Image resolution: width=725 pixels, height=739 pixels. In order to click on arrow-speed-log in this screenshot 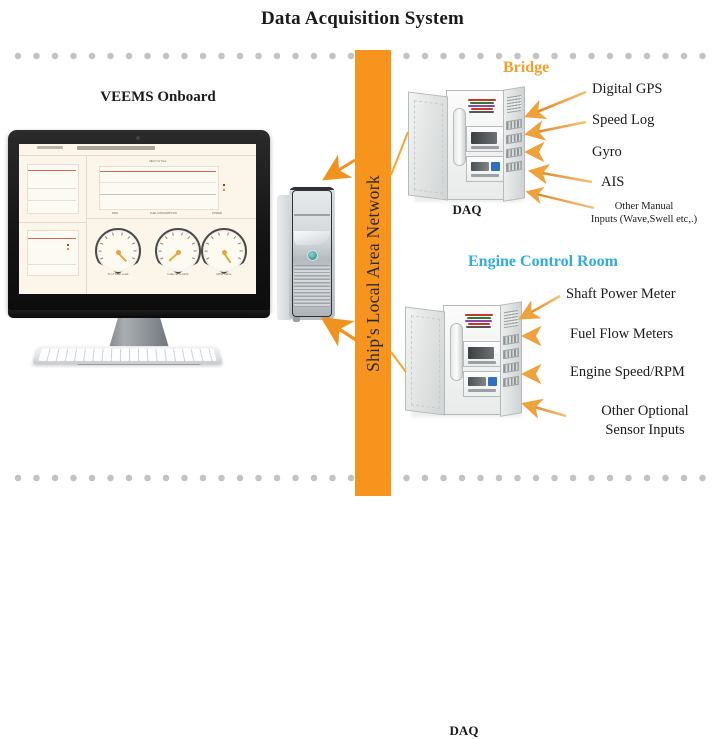, I will do `click(555, 130)`.